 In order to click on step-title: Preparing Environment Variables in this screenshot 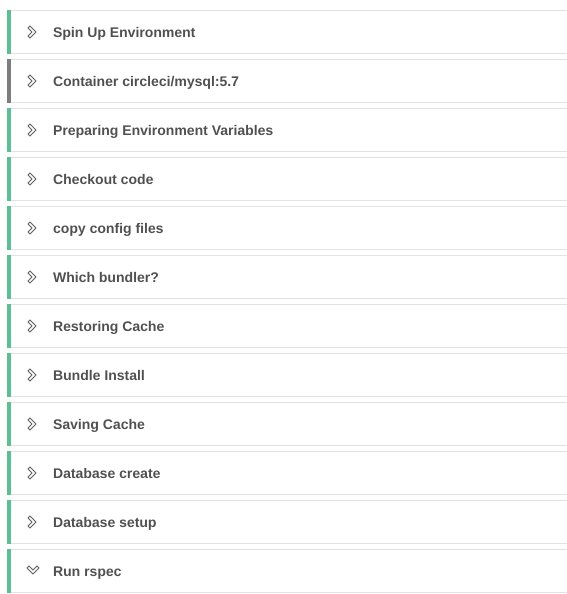, I will do `click(163, 130)`.